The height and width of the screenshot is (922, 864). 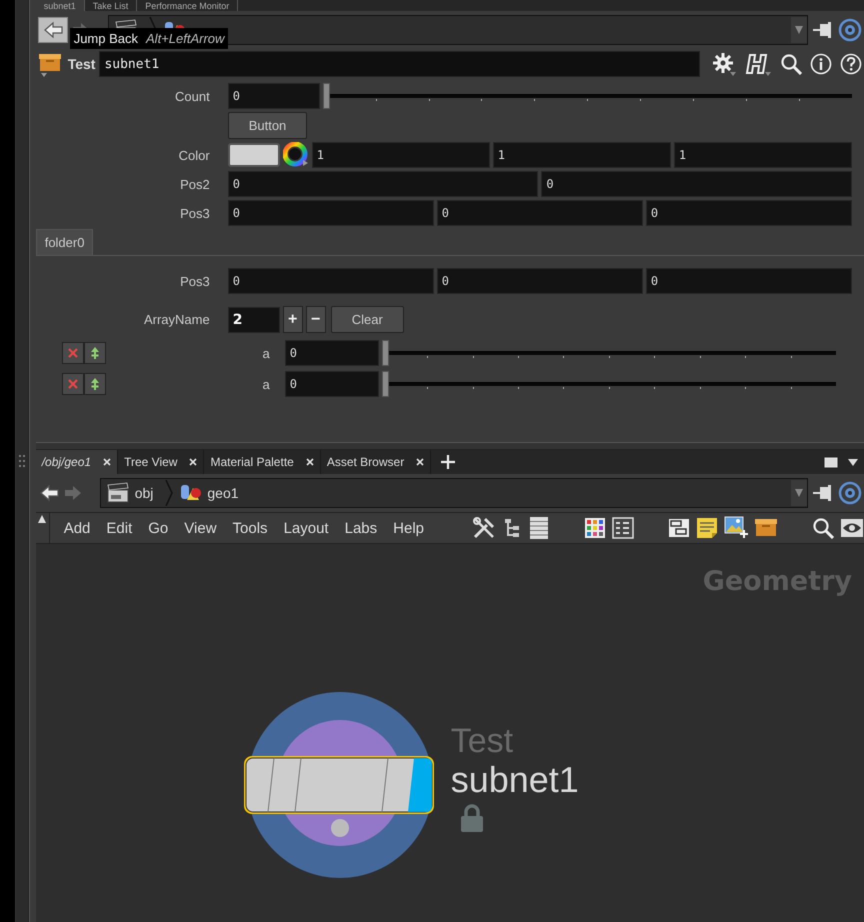 I want to click on tooltip-text: Jump Back, so click(x=106, y=38).